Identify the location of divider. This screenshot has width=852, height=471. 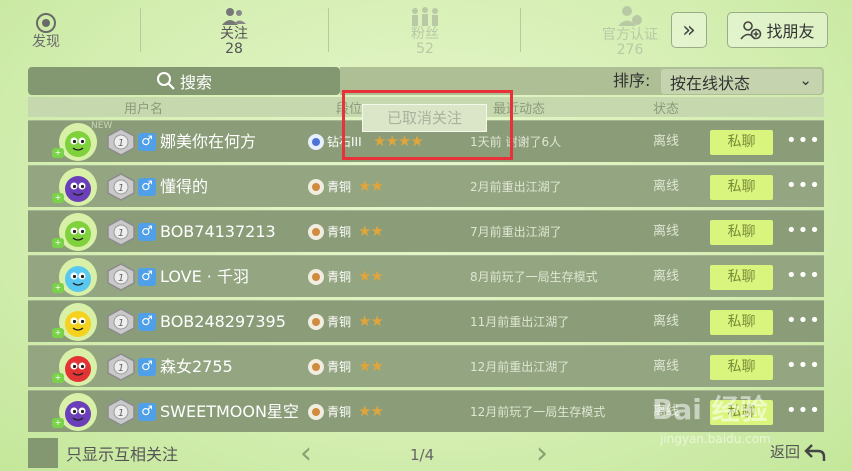
(520, 30).